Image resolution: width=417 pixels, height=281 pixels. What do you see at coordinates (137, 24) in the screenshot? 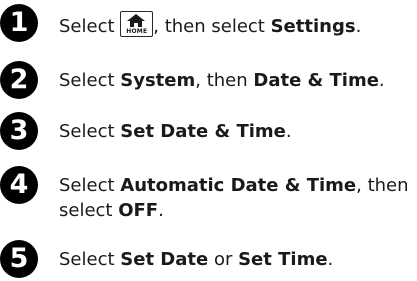
I see `home-icon: HOME` at bounding box center [137, 24].